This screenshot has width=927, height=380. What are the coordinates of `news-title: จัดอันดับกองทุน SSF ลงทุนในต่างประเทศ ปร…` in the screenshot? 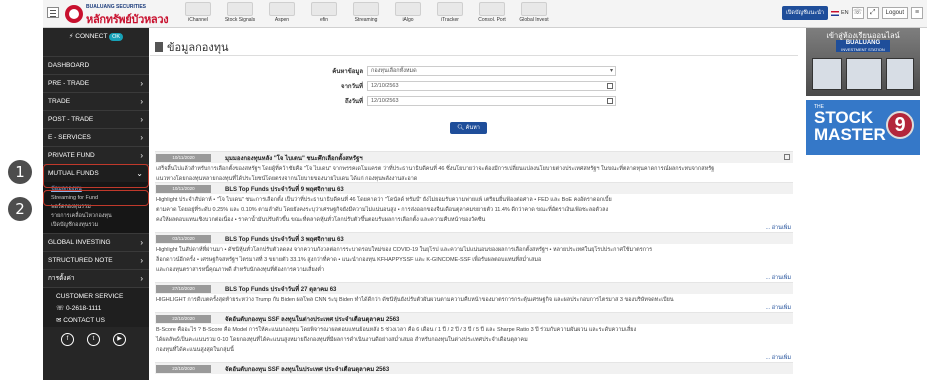 It's located at (312, 319).